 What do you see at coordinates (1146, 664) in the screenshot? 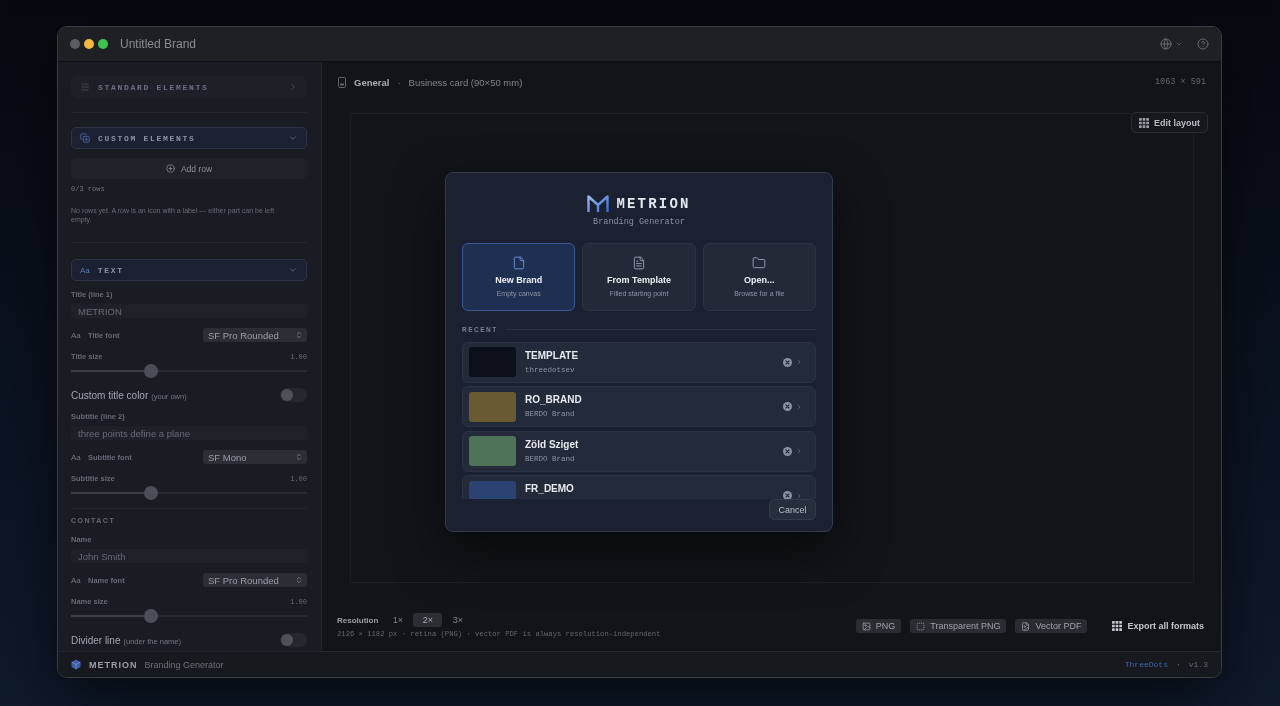
I see `company-link: ThreeDots` at bounding box center [1146, 664].